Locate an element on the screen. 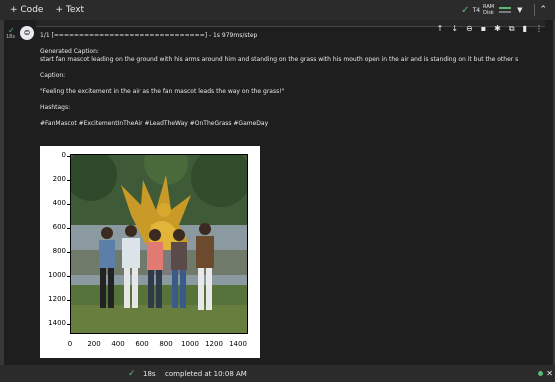 This screenshot has height=382, width=555. output-line: Hashtags: is located at coordinates (55, 107).